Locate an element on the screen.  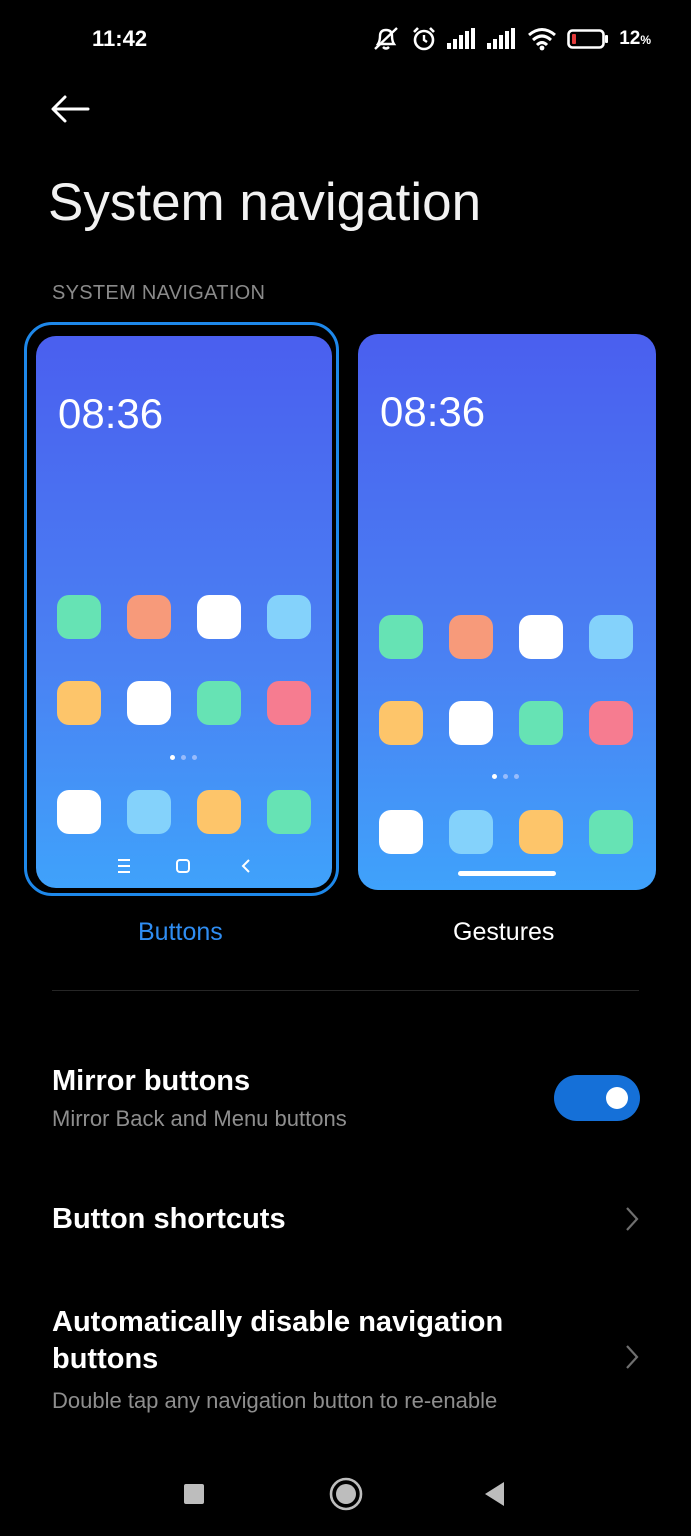
system-navigation-bar is located at coordinates (344, 1494).